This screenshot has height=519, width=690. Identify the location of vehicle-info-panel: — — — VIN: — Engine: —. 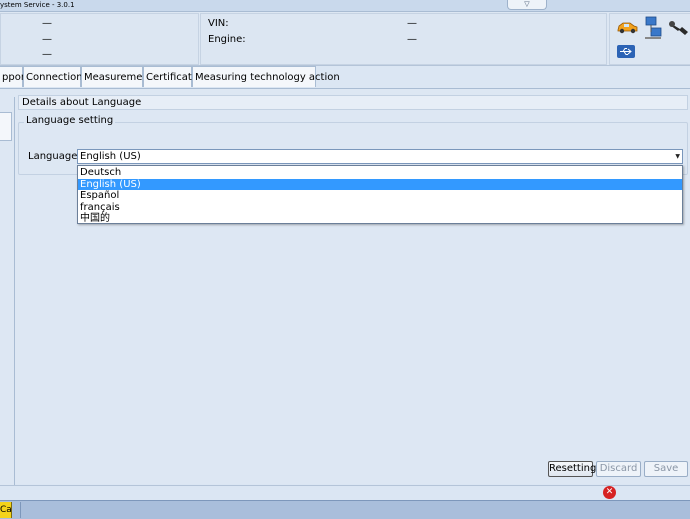
(345, 39).